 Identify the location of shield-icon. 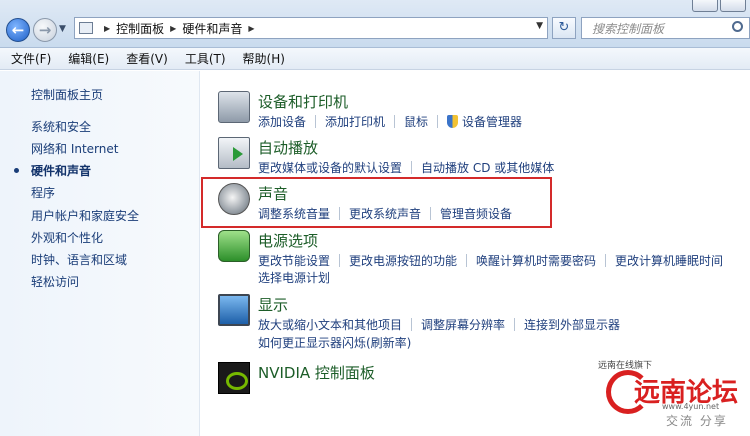
(453, 121).